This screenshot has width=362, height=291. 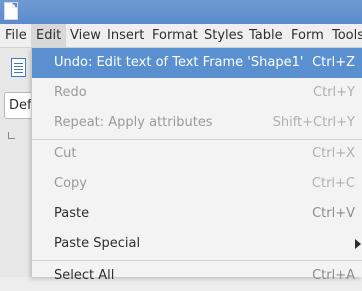 What do you see at coordinates (333, 62) in the screenshot?
I see `menu-item-shortcut: Ctrl+Z` at bounding box center [333, 62].